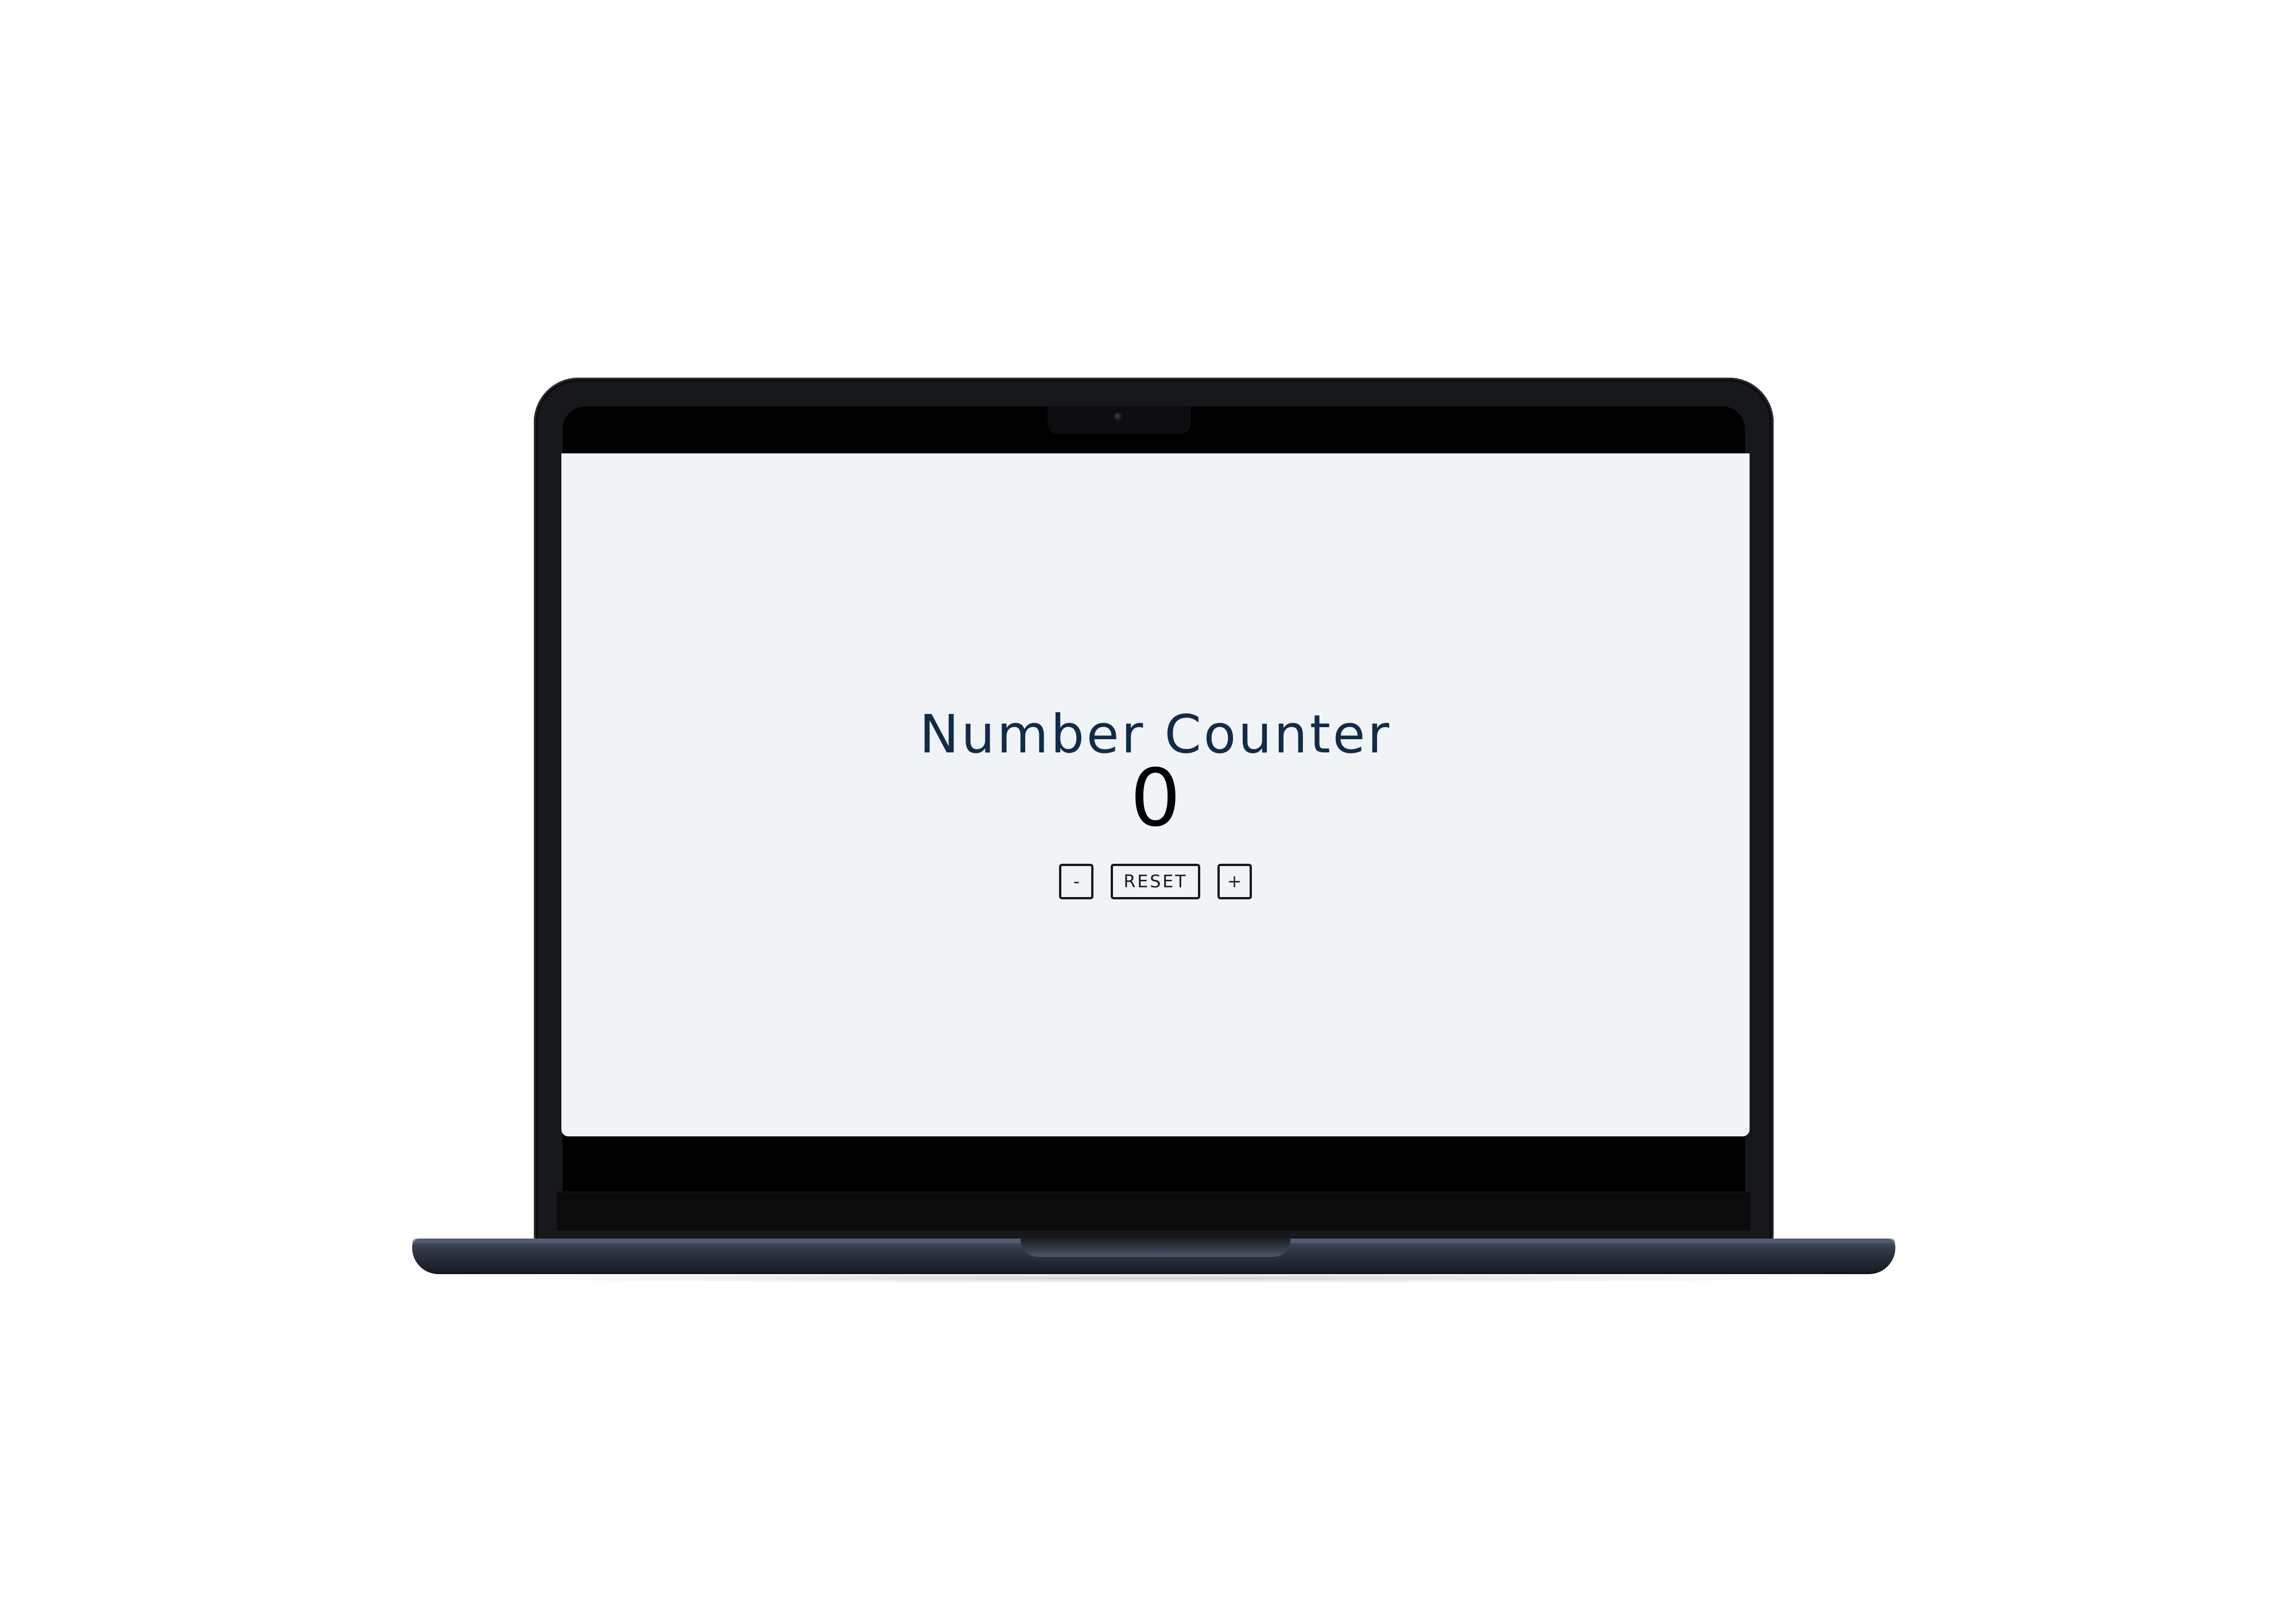 The image size is (2296, 1607). I want to click on increment-button: +, so click(1234, 882).